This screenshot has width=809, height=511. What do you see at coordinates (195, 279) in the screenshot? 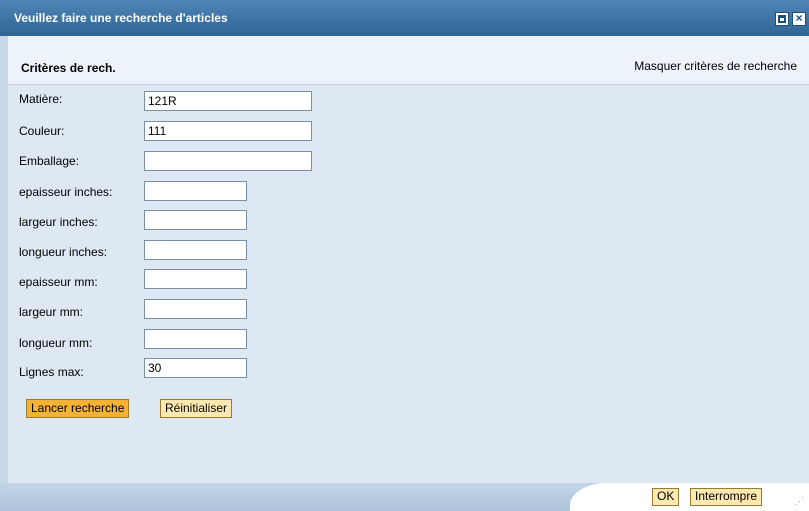
I see `epaisseur-mm-input` at bounding box center [195, 279].